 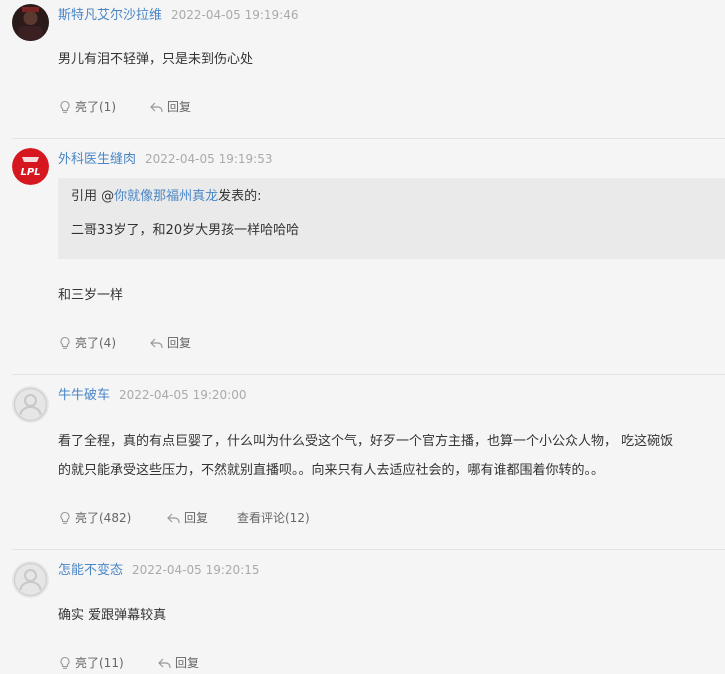 I want to click on comment-header: 外科医生缝肉 2022-04-05 19:19:53, so click(x=165, y=159).